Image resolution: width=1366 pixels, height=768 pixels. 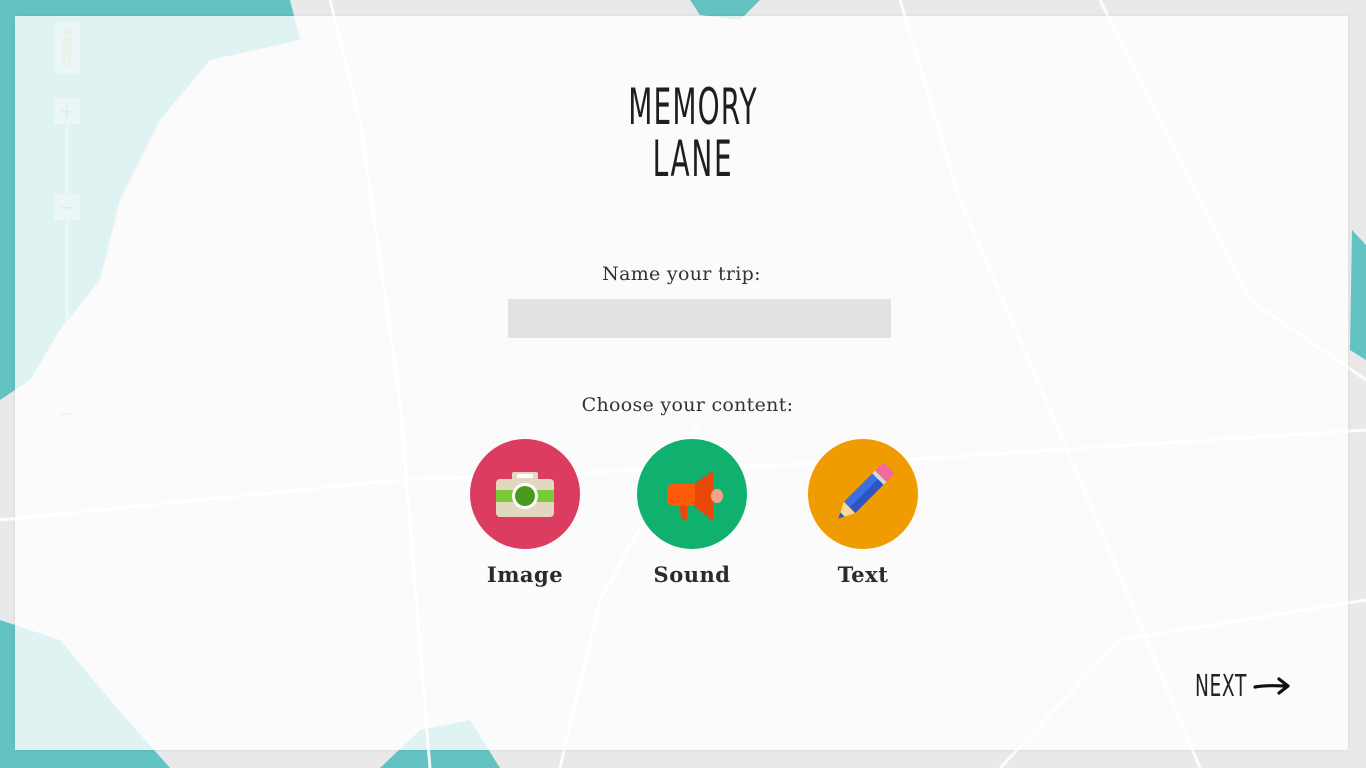 What do you see at coordinates (525, 574) in the screenshot?
I see `image-option-label: Image` at bounding box center [525, 574].